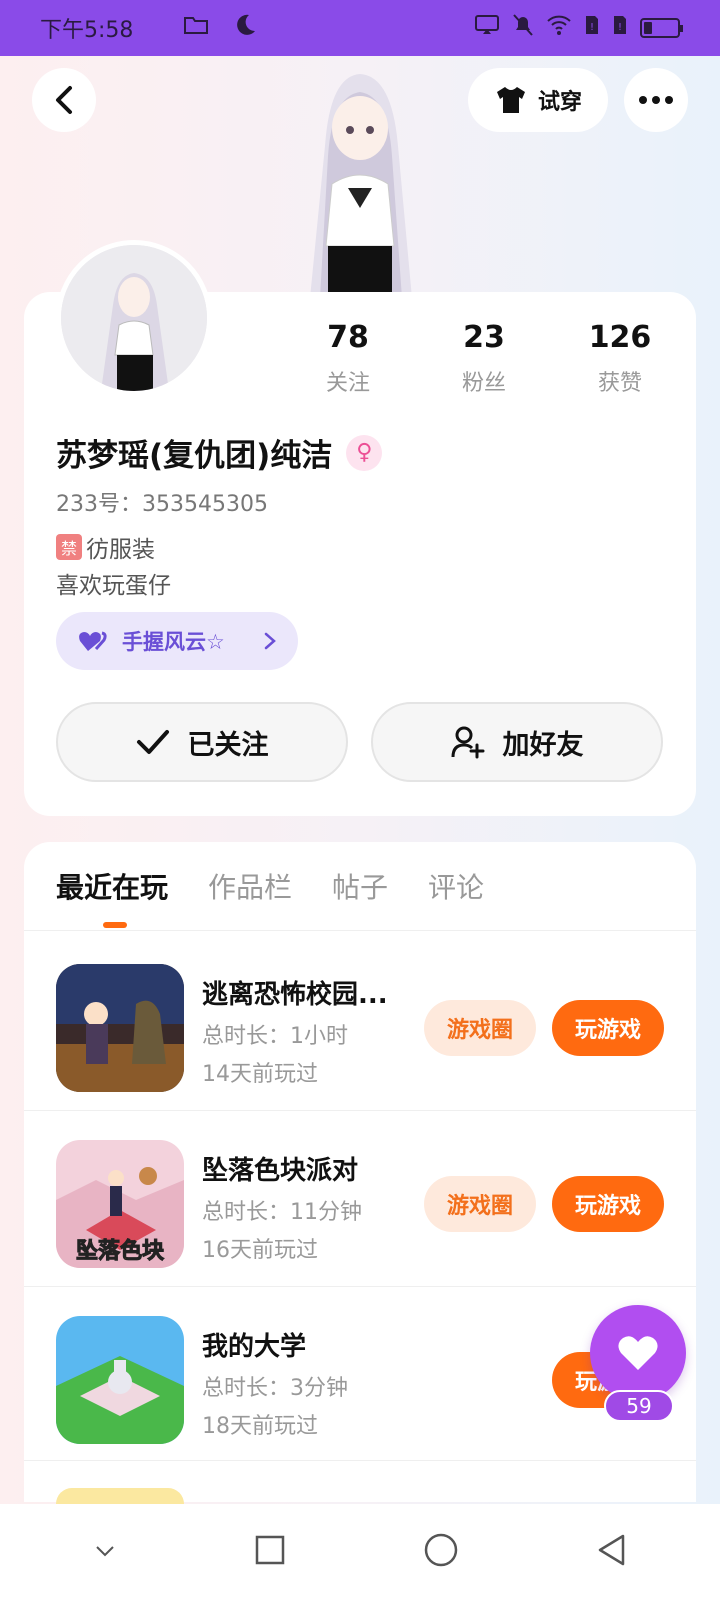 Image resolution: width=720 pixels, height=1600 pixels. Describe the element at coordinates (120, 1250) in the screenshot. I see `game-icon-label: 坠落色块` at that location.